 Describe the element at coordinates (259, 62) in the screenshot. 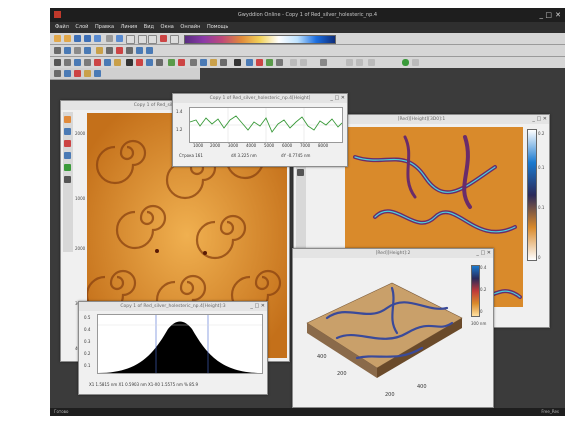

I see `volume-icon` at that location.